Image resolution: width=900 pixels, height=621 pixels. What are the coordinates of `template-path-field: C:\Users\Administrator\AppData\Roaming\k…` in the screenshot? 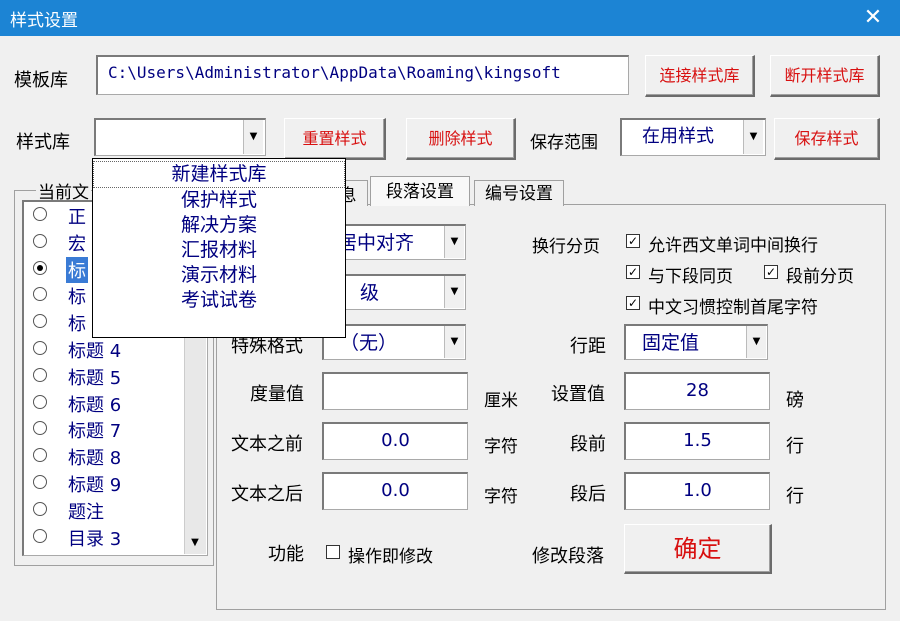 It's located at (362, 75).